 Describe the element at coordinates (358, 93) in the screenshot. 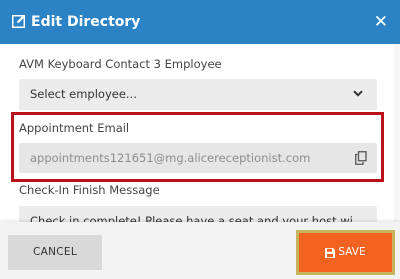

I see `chevron-down-icon` at that location.